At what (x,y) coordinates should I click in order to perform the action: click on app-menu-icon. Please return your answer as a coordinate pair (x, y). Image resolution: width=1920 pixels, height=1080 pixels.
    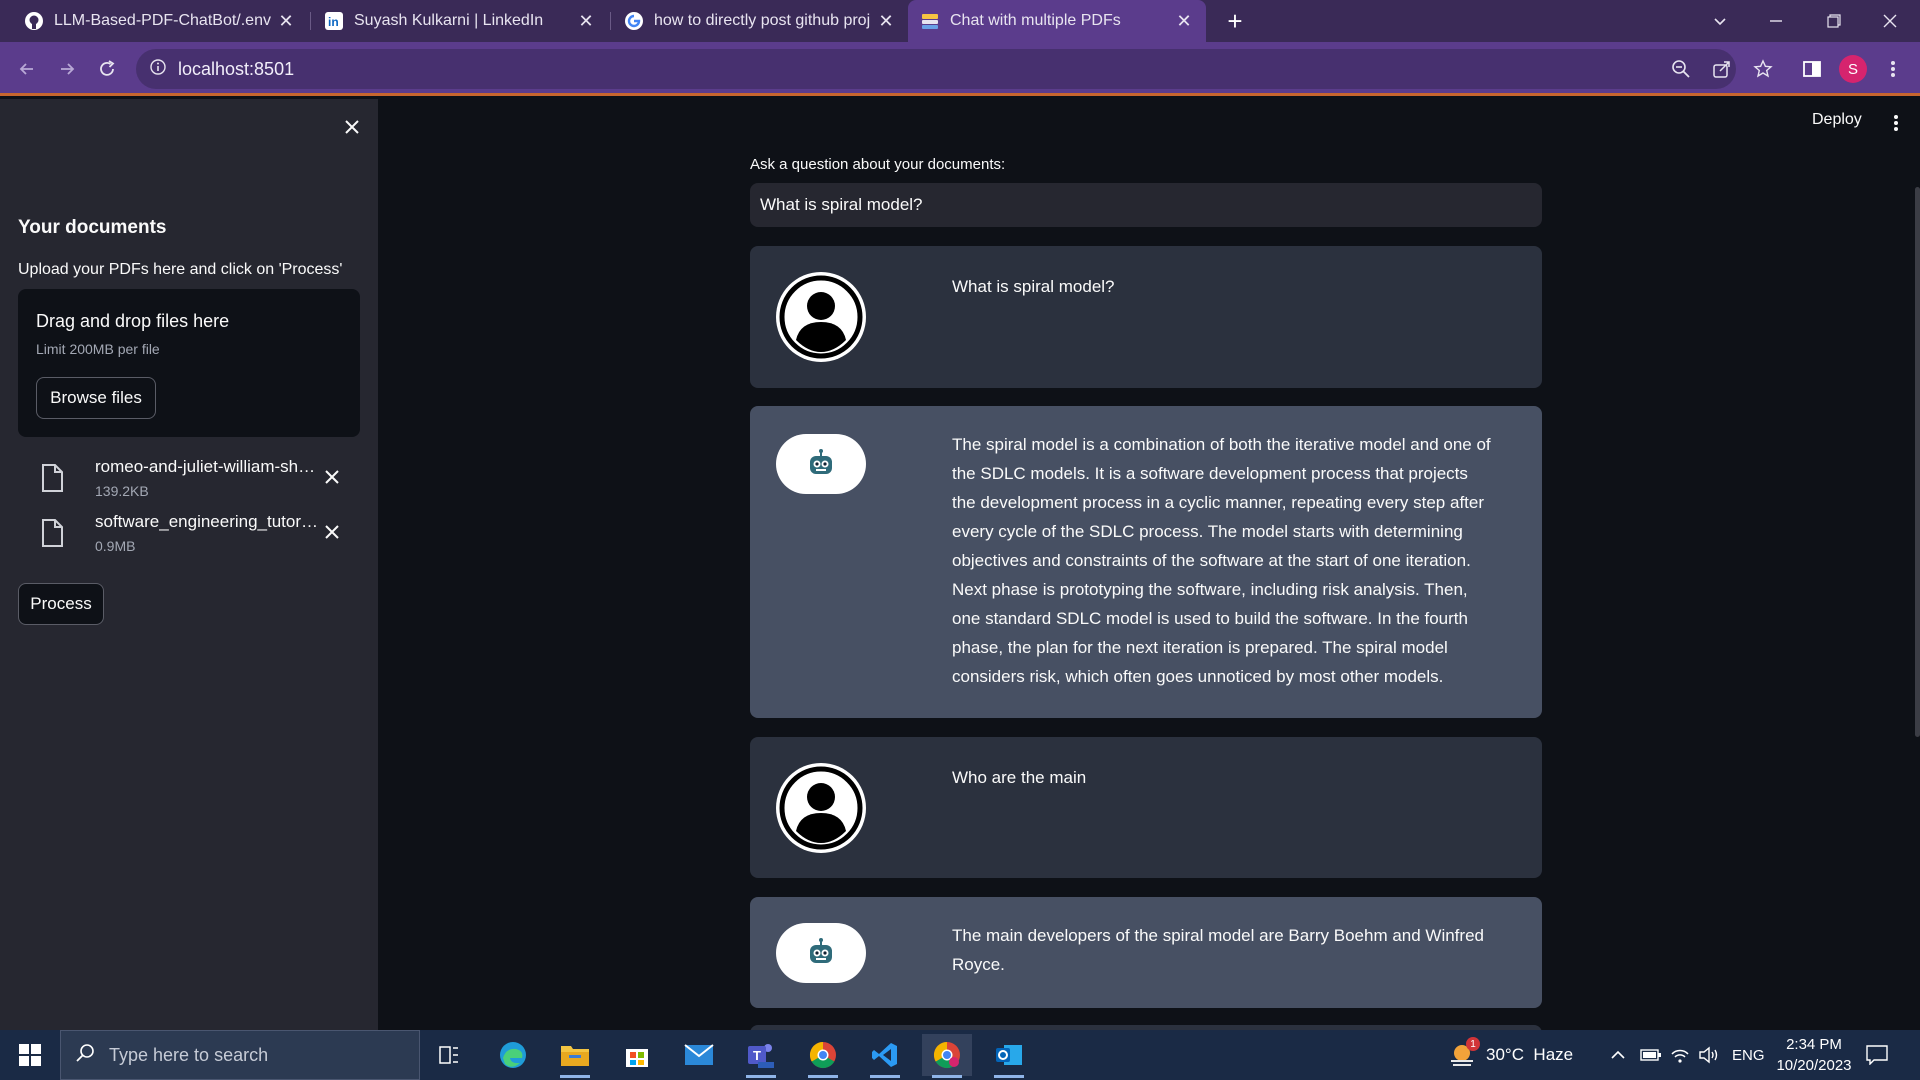
    Looking at the image, I should click on (1896, 123).